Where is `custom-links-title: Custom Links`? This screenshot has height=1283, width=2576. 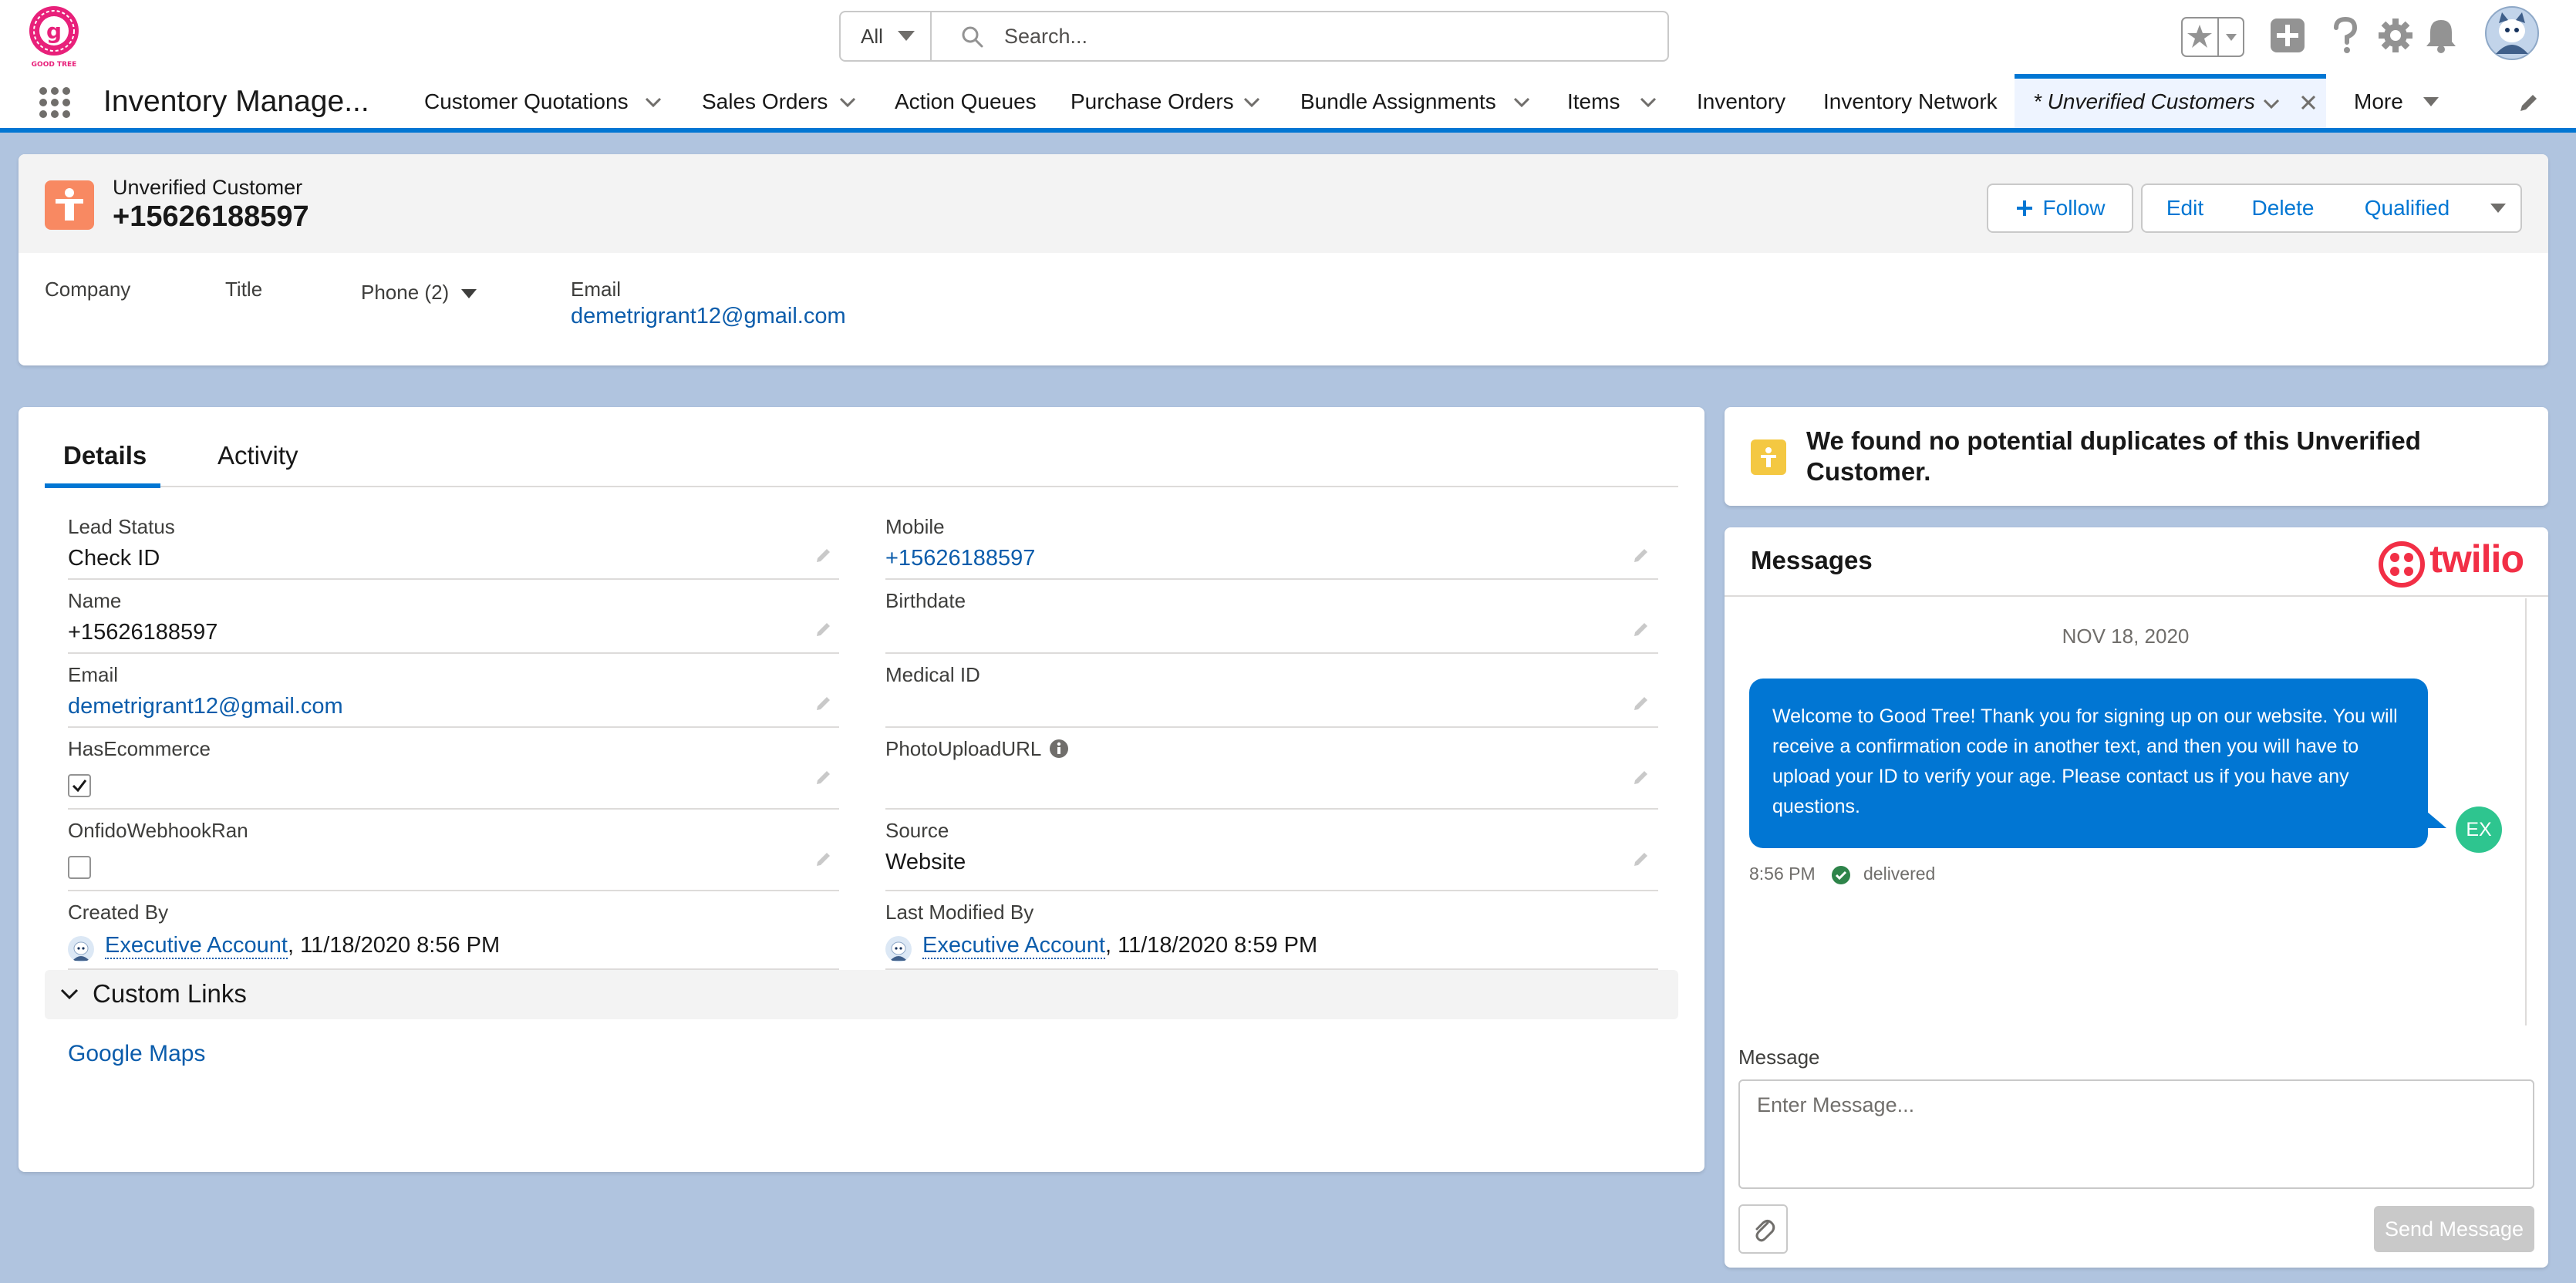 custom-links-title: Custom Links is located at coordinates (170, 993).